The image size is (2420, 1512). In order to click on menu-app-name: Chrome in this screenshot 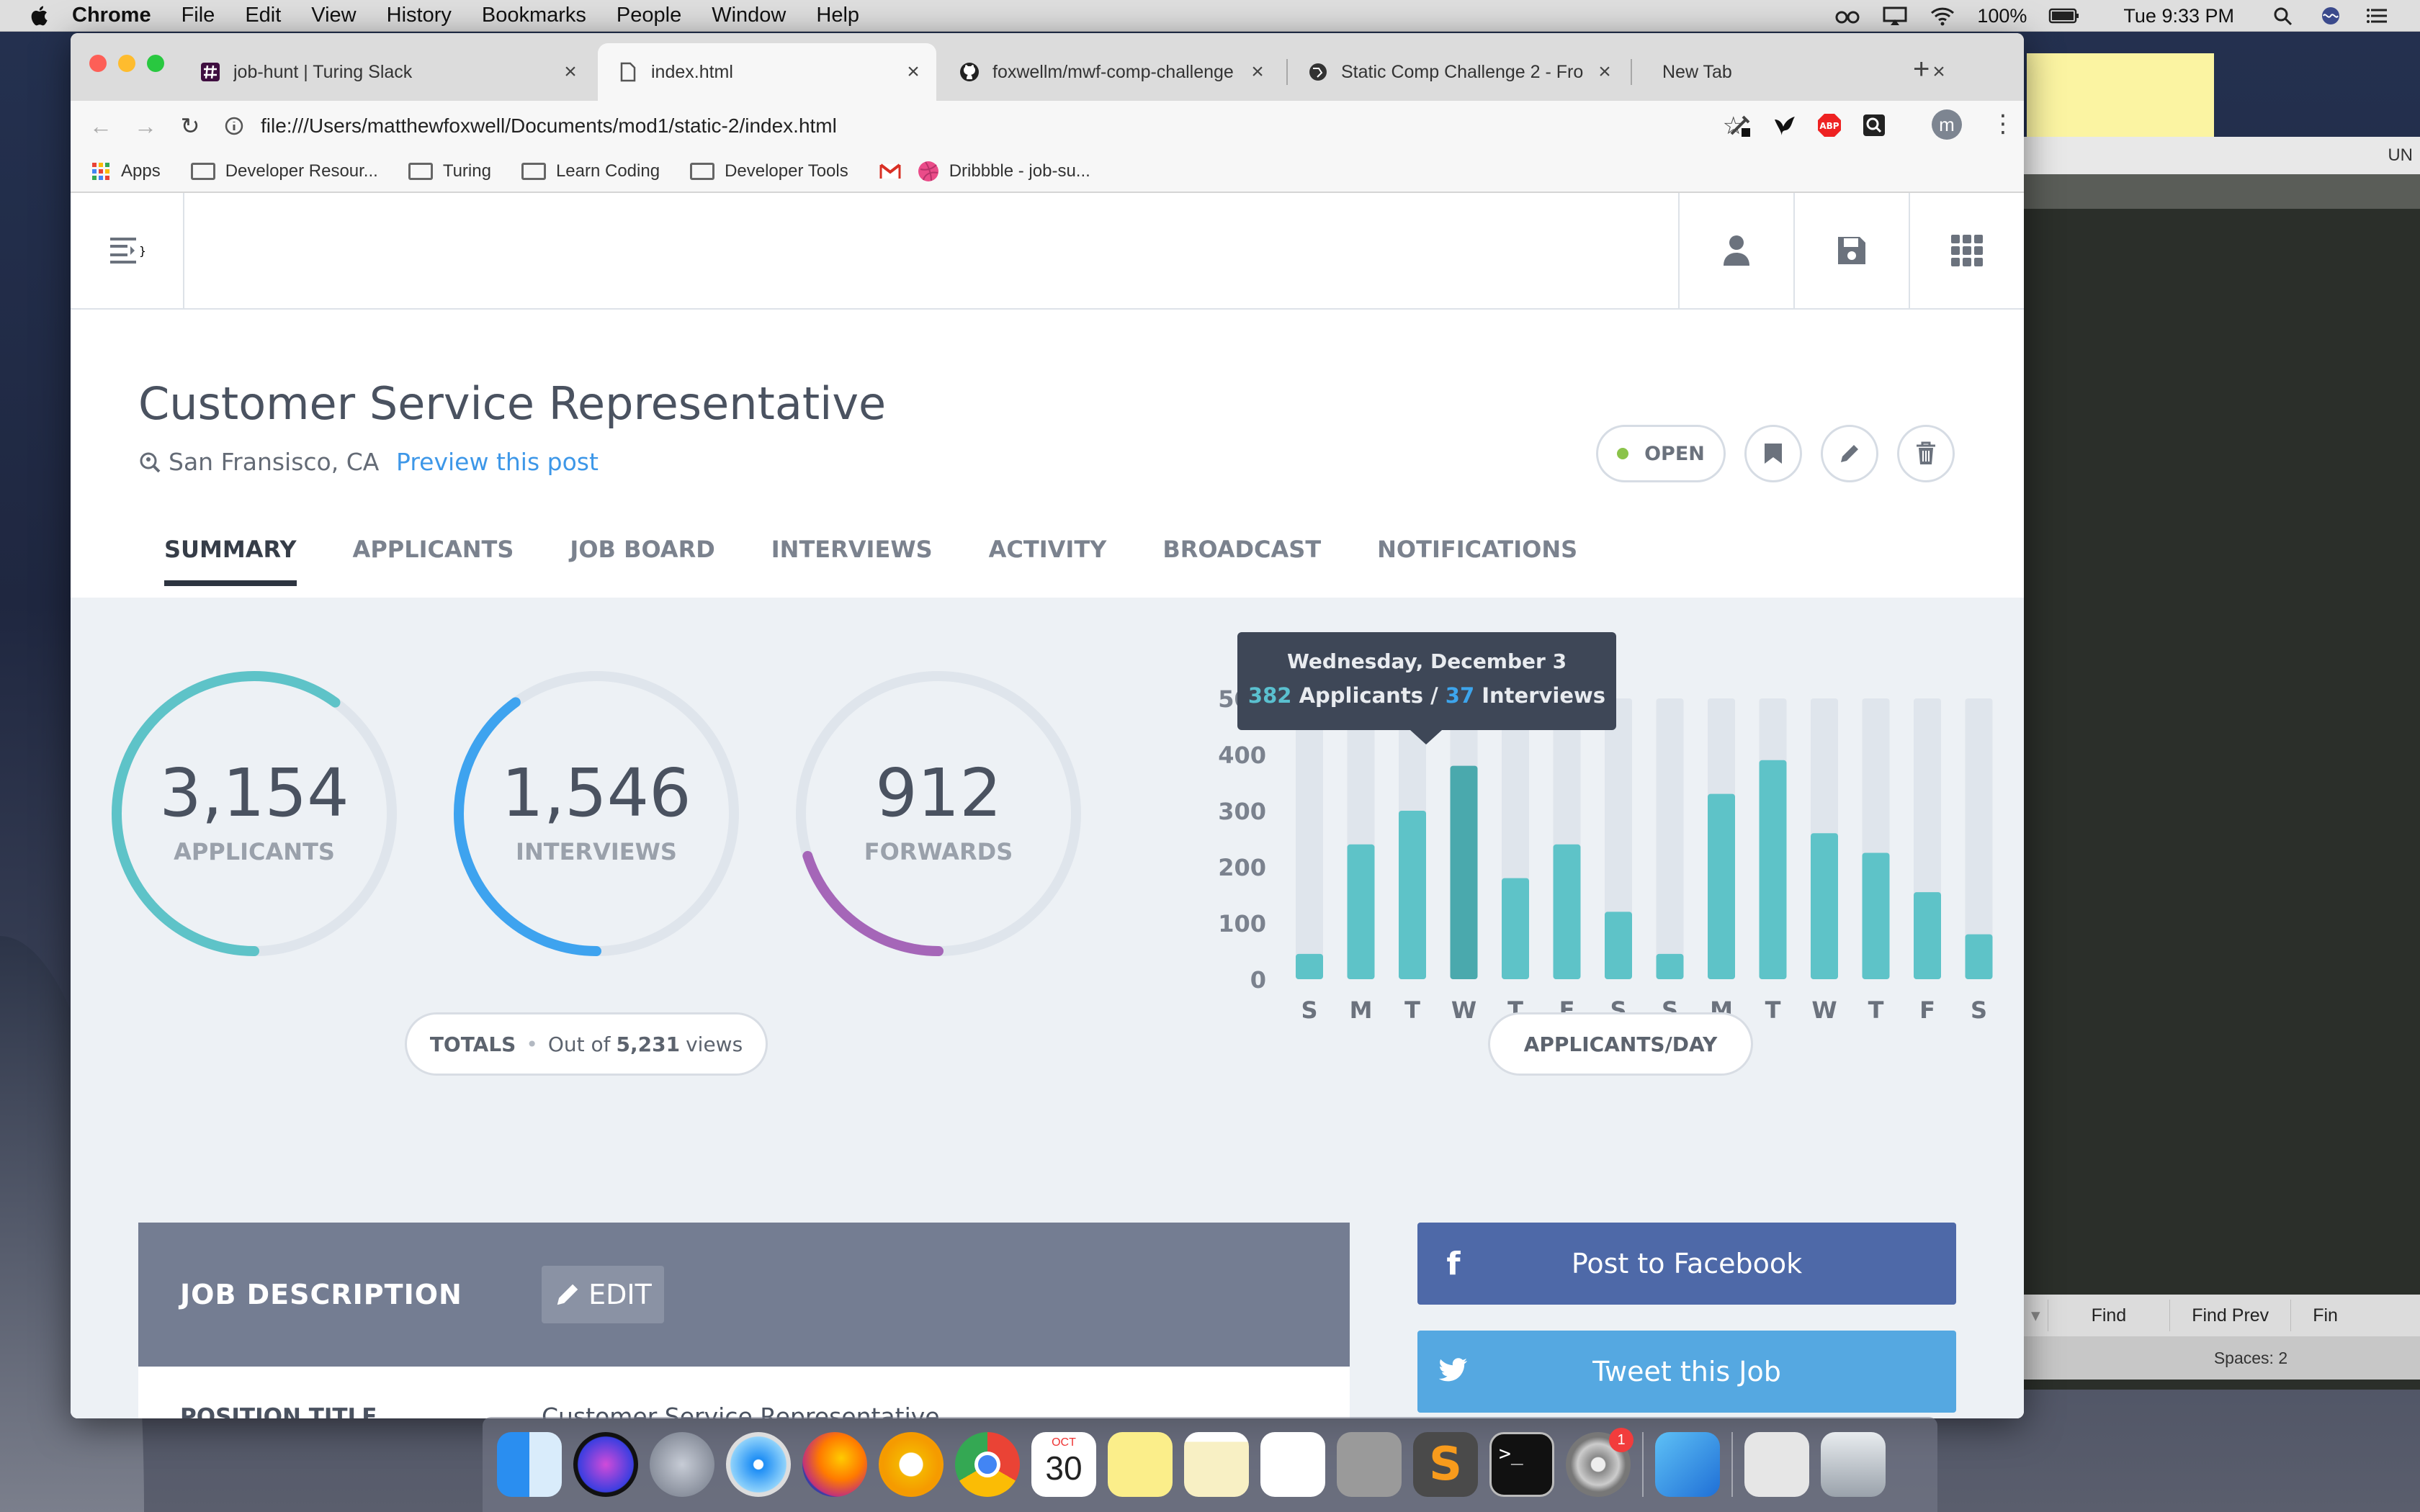, I will do `click(111, 15)`.